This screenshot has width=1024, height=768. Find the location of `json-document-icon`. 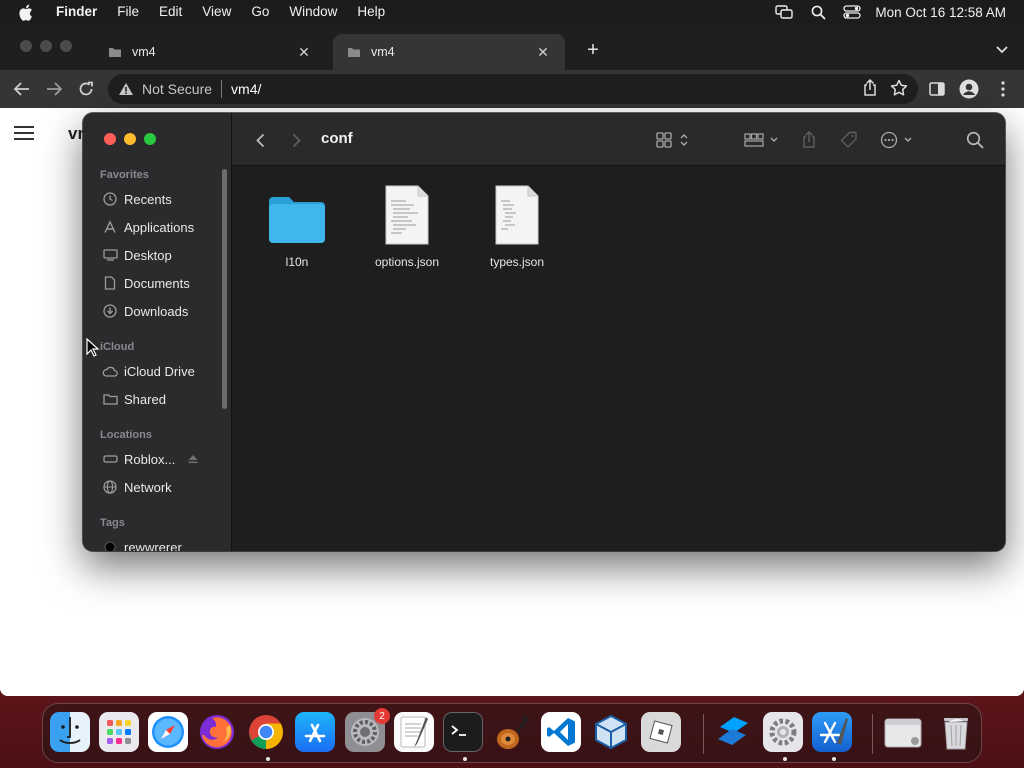

json-document-icon is located at coordinates (517, 213).